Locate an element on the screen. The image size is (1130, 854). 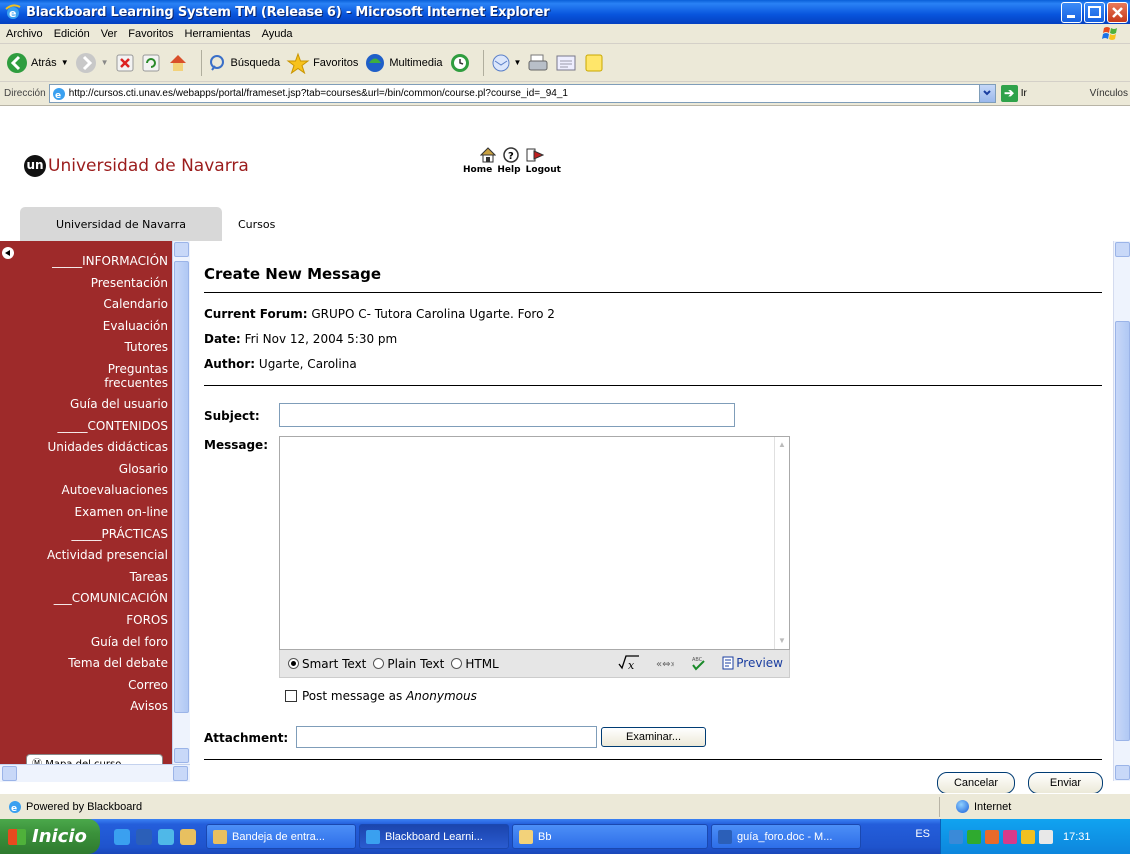
preview-button: Preview is located at coordinates (752, 663).